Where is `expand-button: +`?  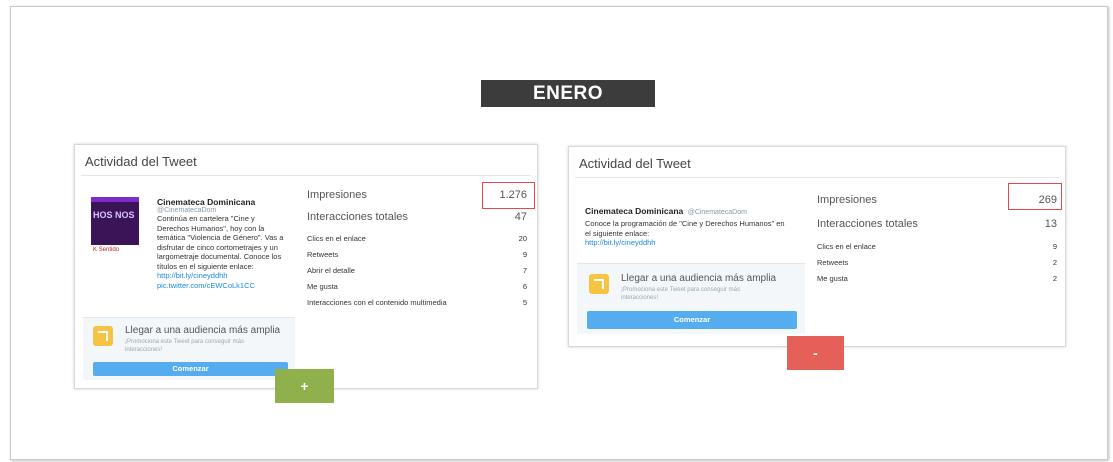 expand-button: + is located at coordinates (304, 386).